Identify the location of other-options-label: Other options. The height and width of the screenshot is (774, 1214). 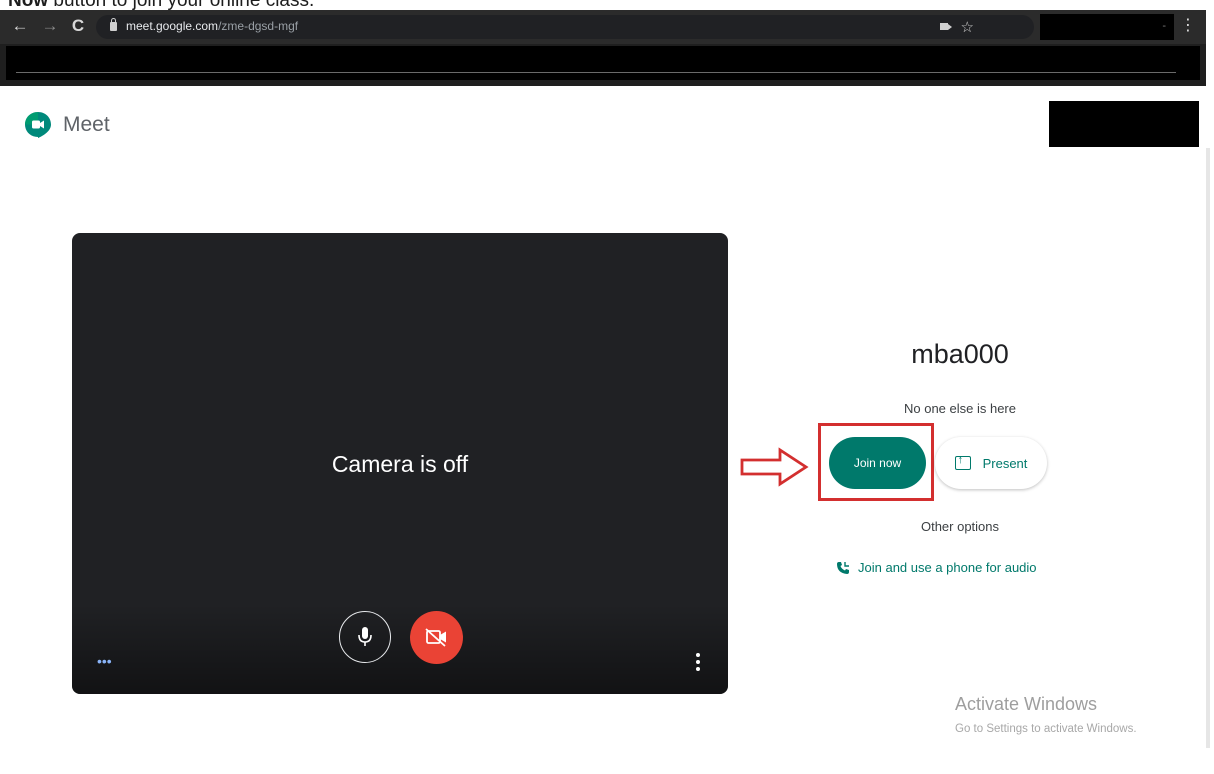
(960, 526).